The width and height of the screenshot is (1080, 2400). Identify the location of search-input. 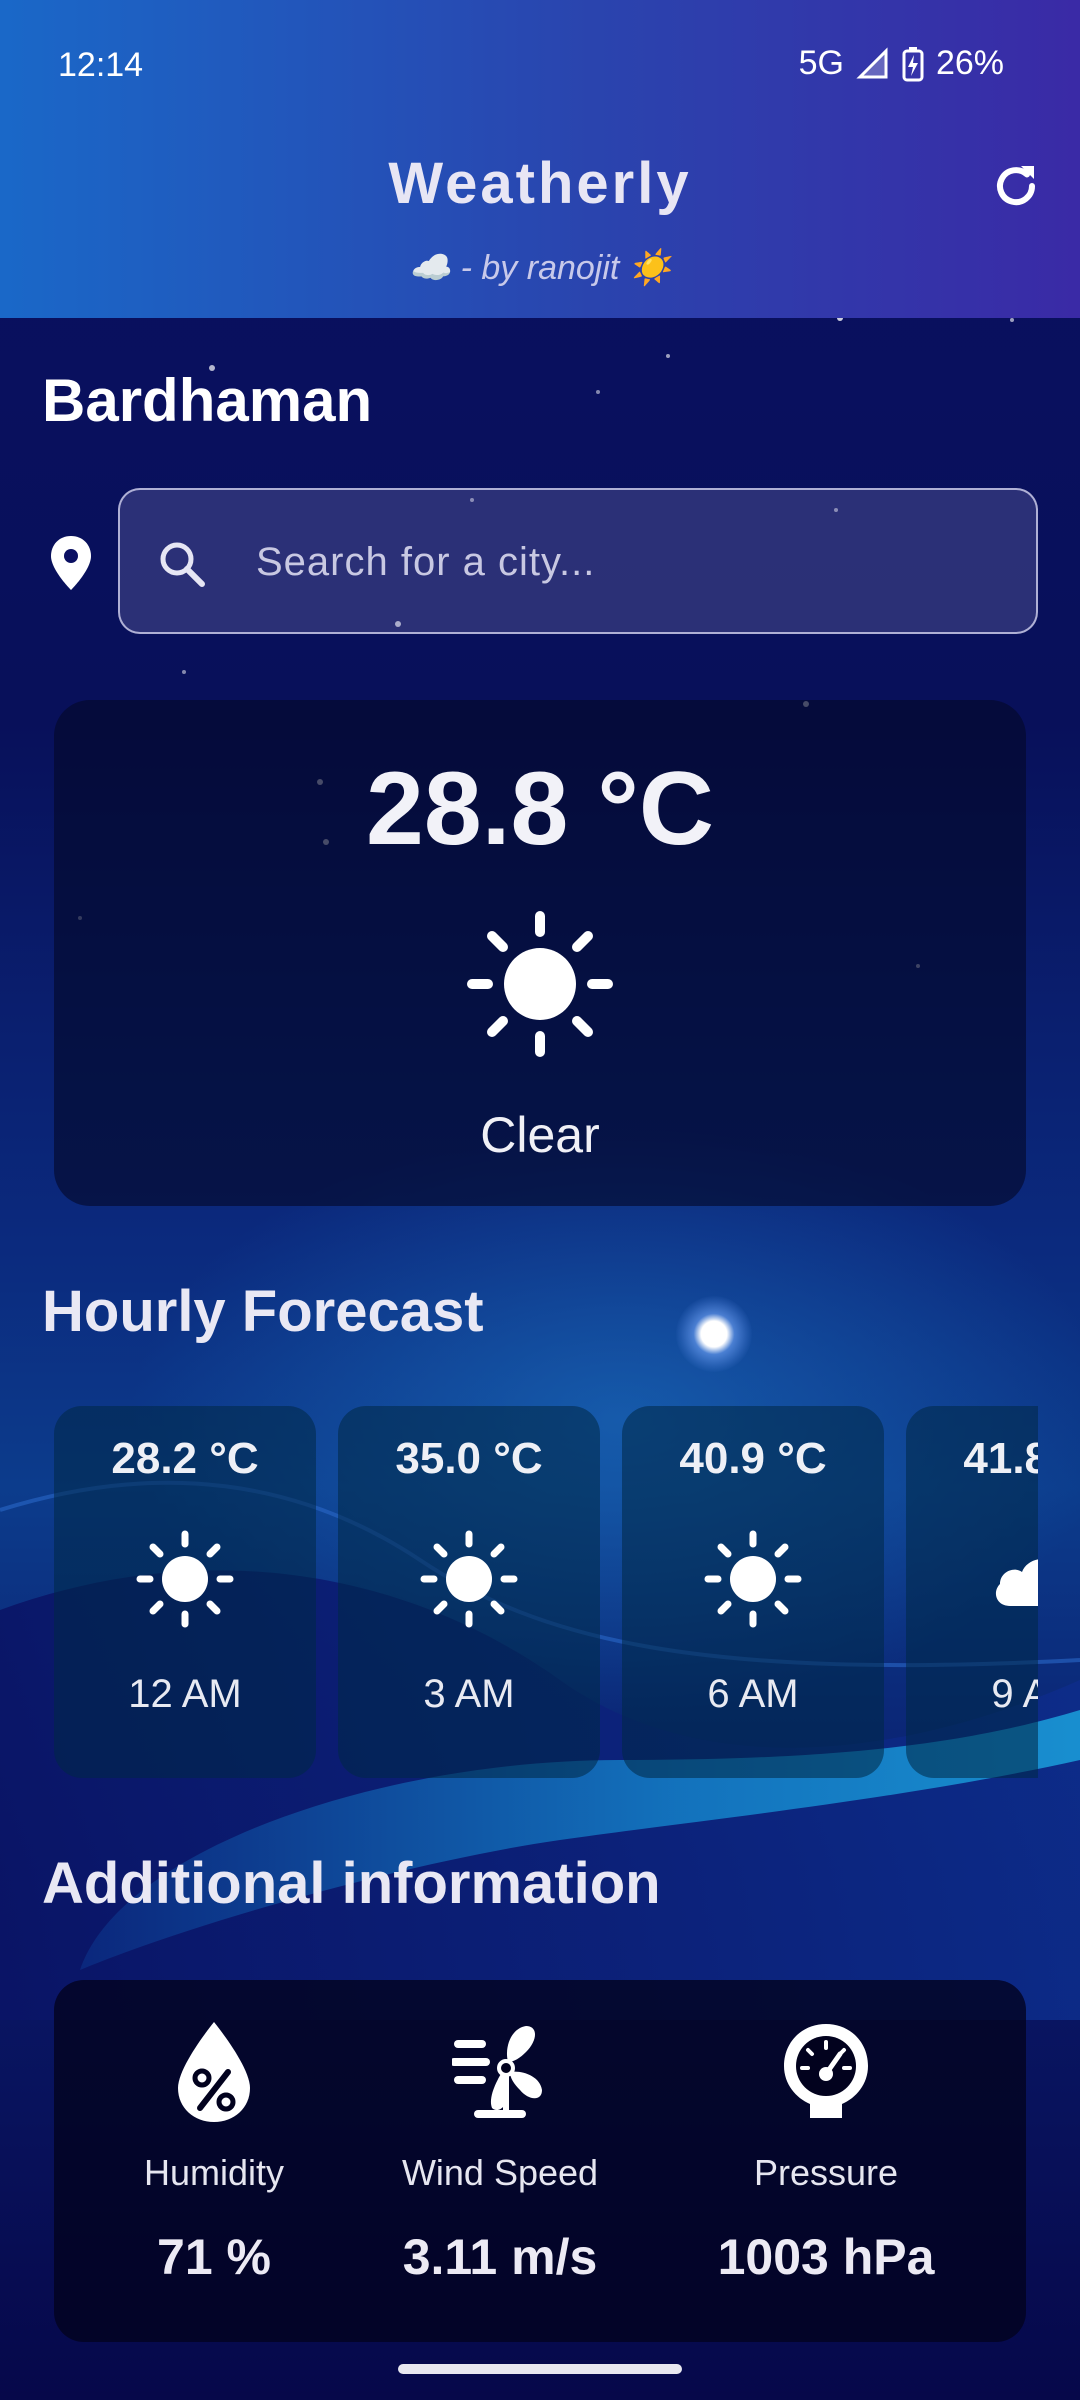
(626, 562).